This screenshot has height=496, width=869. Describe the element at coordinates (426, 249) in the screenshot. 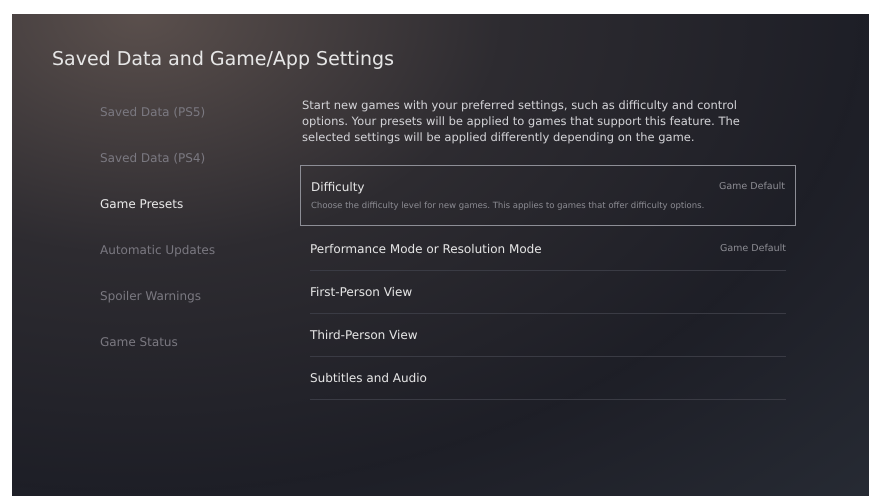

I see `setting-label: Performance Mode or Resolution Mode` at that location.